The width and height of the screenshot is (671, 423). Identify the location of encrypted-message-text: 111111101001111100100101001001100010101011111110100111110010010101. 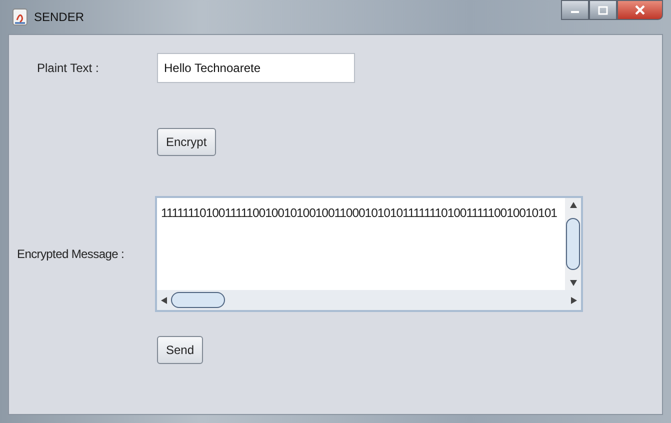
(359, 213).